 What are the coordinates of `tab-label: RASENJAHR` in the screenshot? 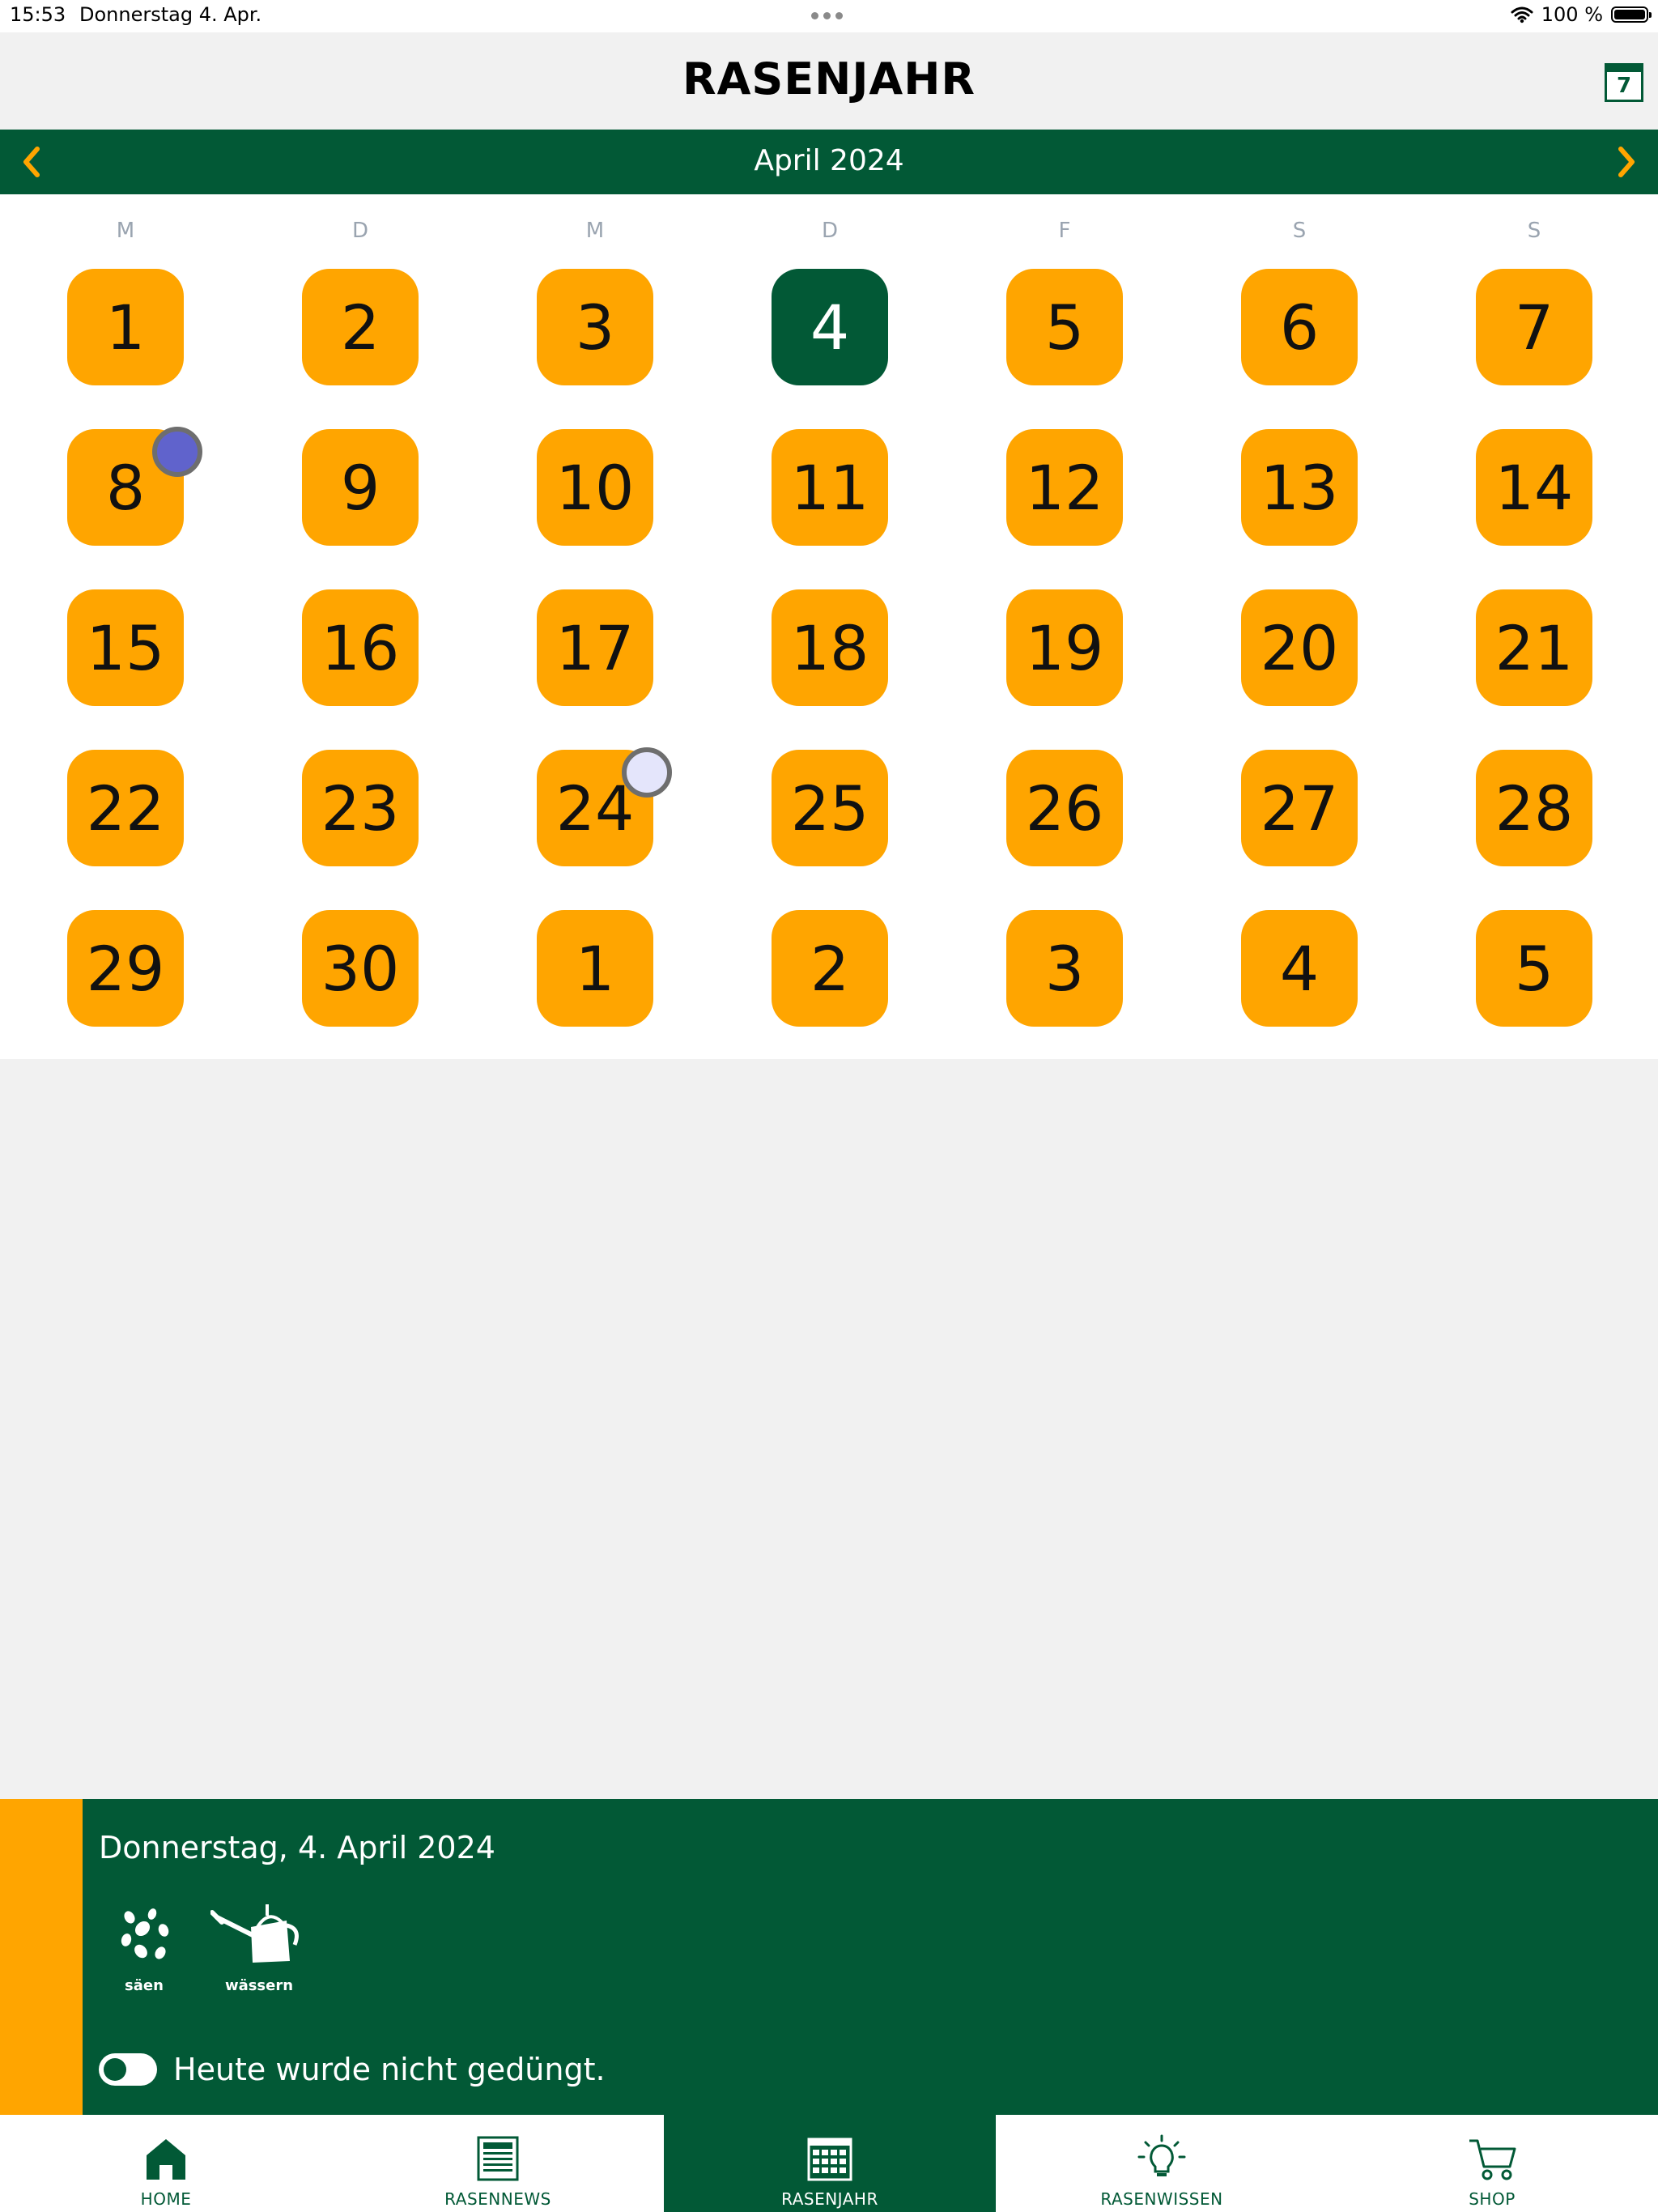 It's located at (829, 2199).